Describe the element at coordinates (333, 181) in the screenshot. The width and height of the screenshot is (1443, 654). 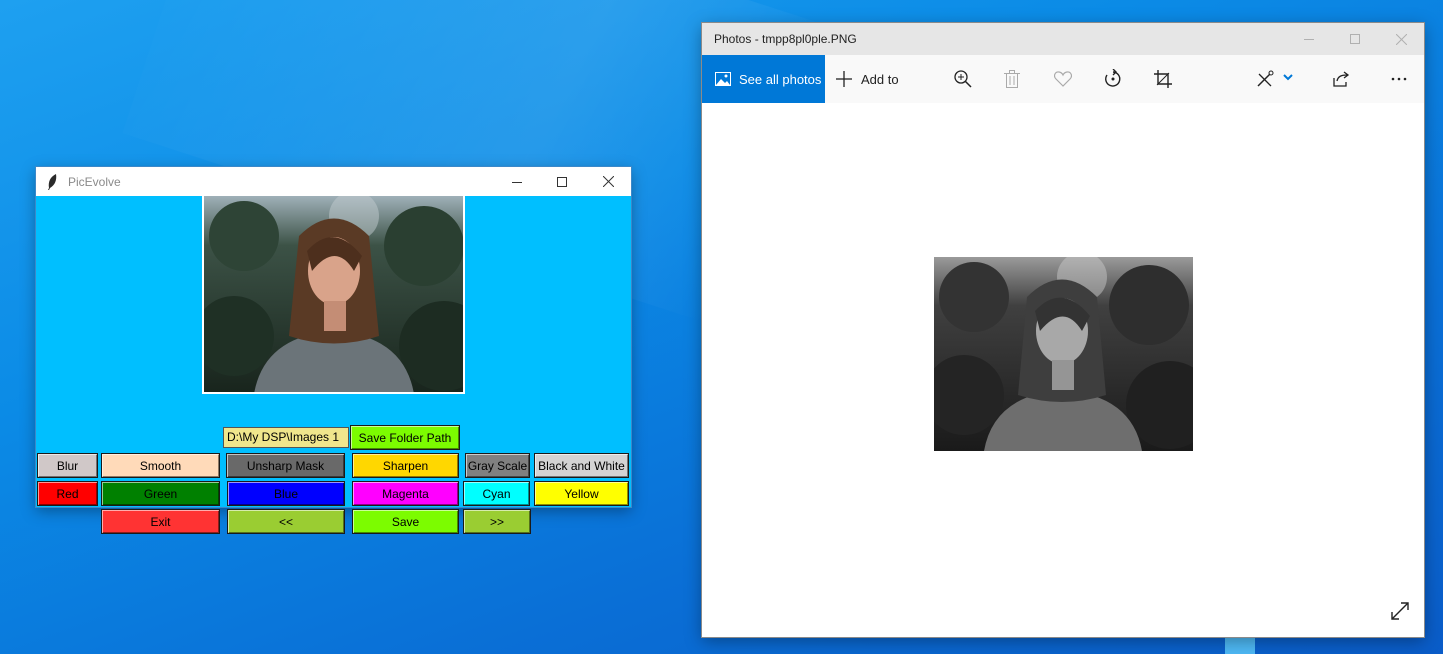
I see `picevolve-titlebar: PicEvolve` at that location.